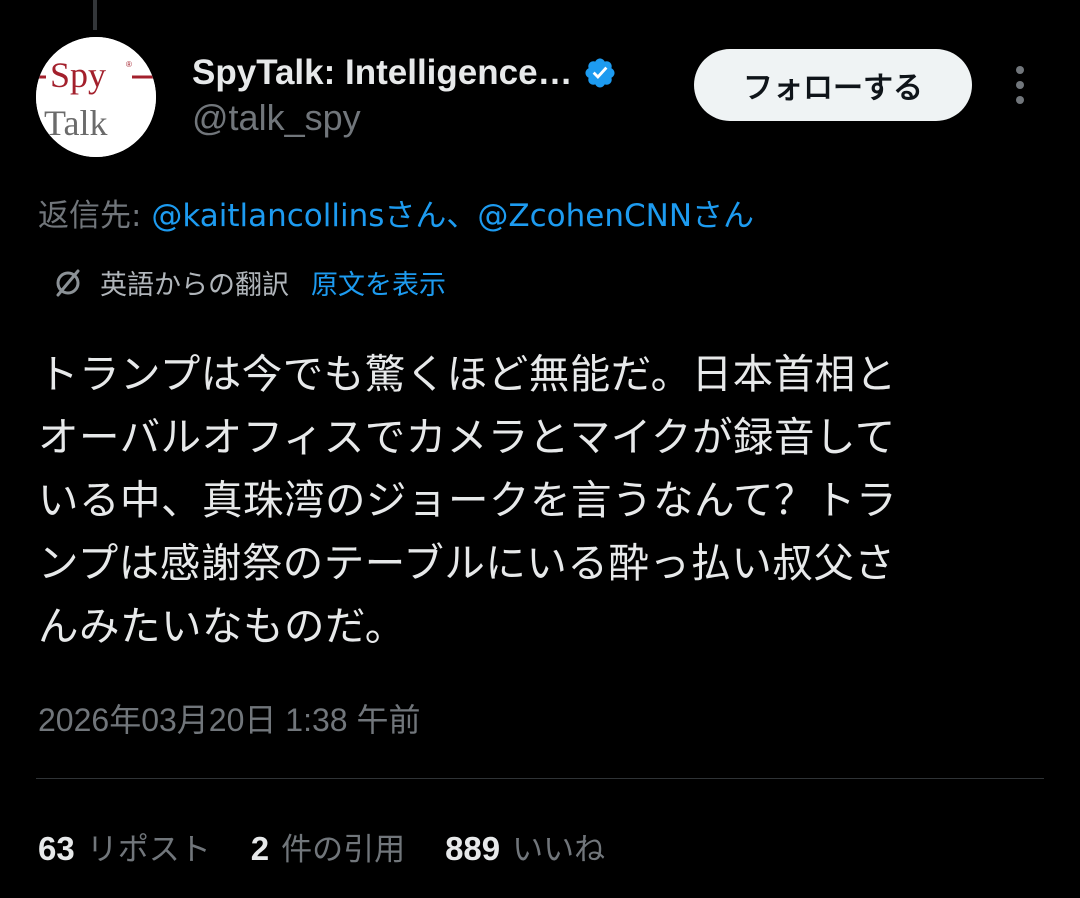 This screenshot has width=1080, height=898. What do you see at coordinates (78, 75) in the screenshot?
I see `avatar-text-top: Spy` at bounding box center [78, 75].